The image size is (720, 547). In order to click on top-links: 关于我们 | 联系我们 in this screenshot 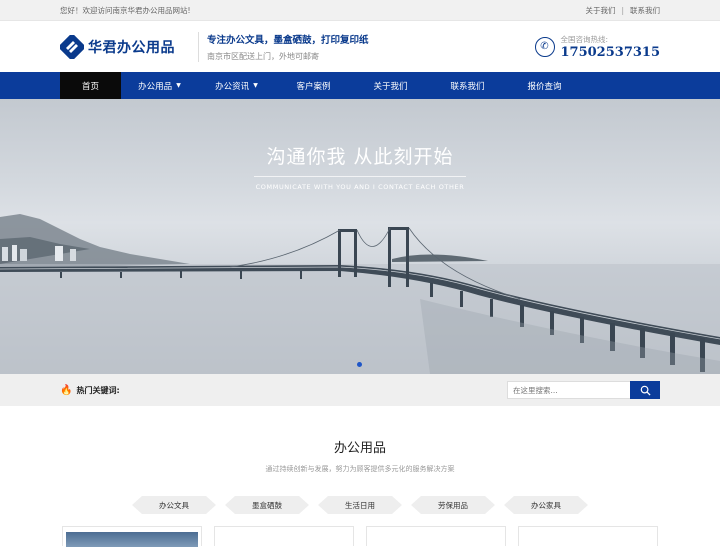, I will do `click(622, 10)`.